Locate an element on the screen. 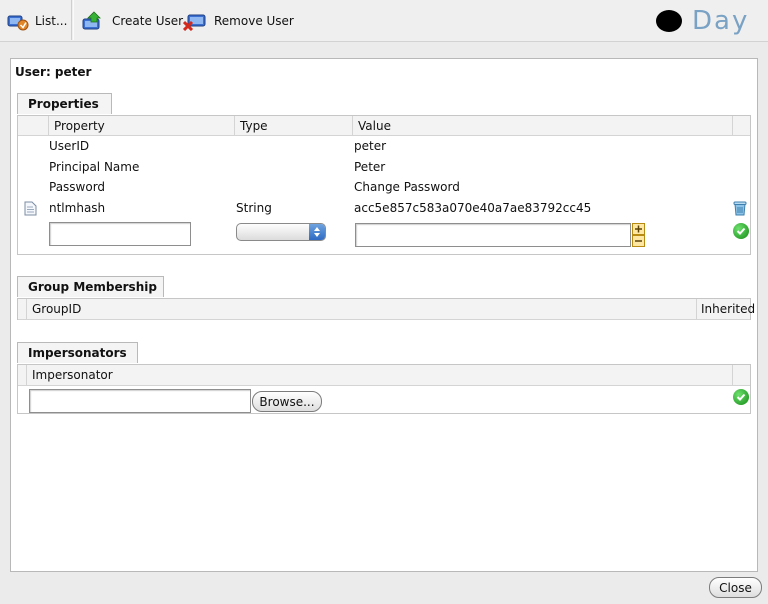 The width and height of the screenshot is (768, 604). column-value: Value is located at coordinates (542, 125).